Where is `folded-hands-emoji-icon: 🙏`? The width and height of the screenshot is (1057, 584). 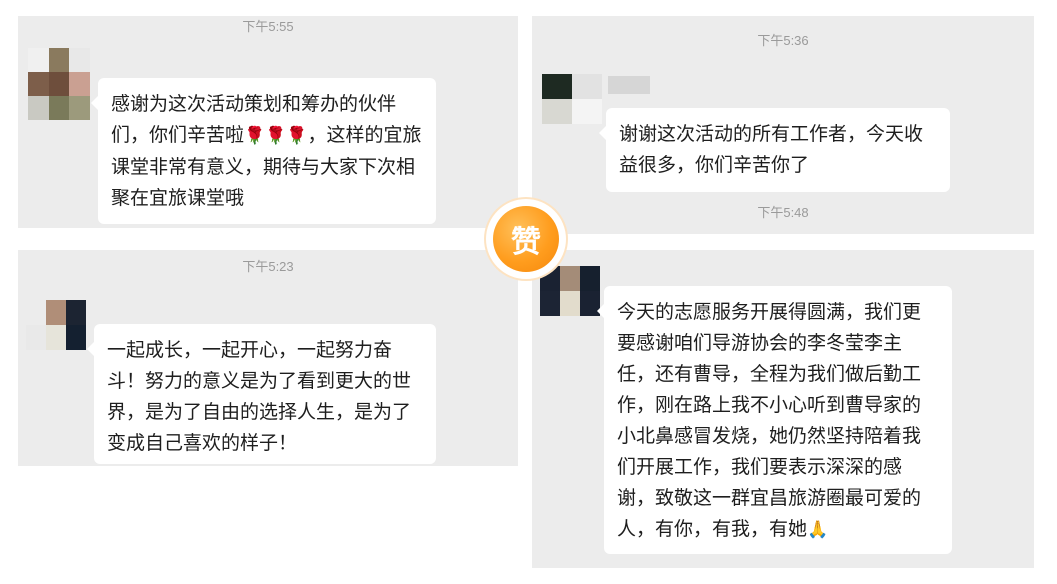 folded-hands-emoji-icon: 🙏 is located at coordinates (818, 530).